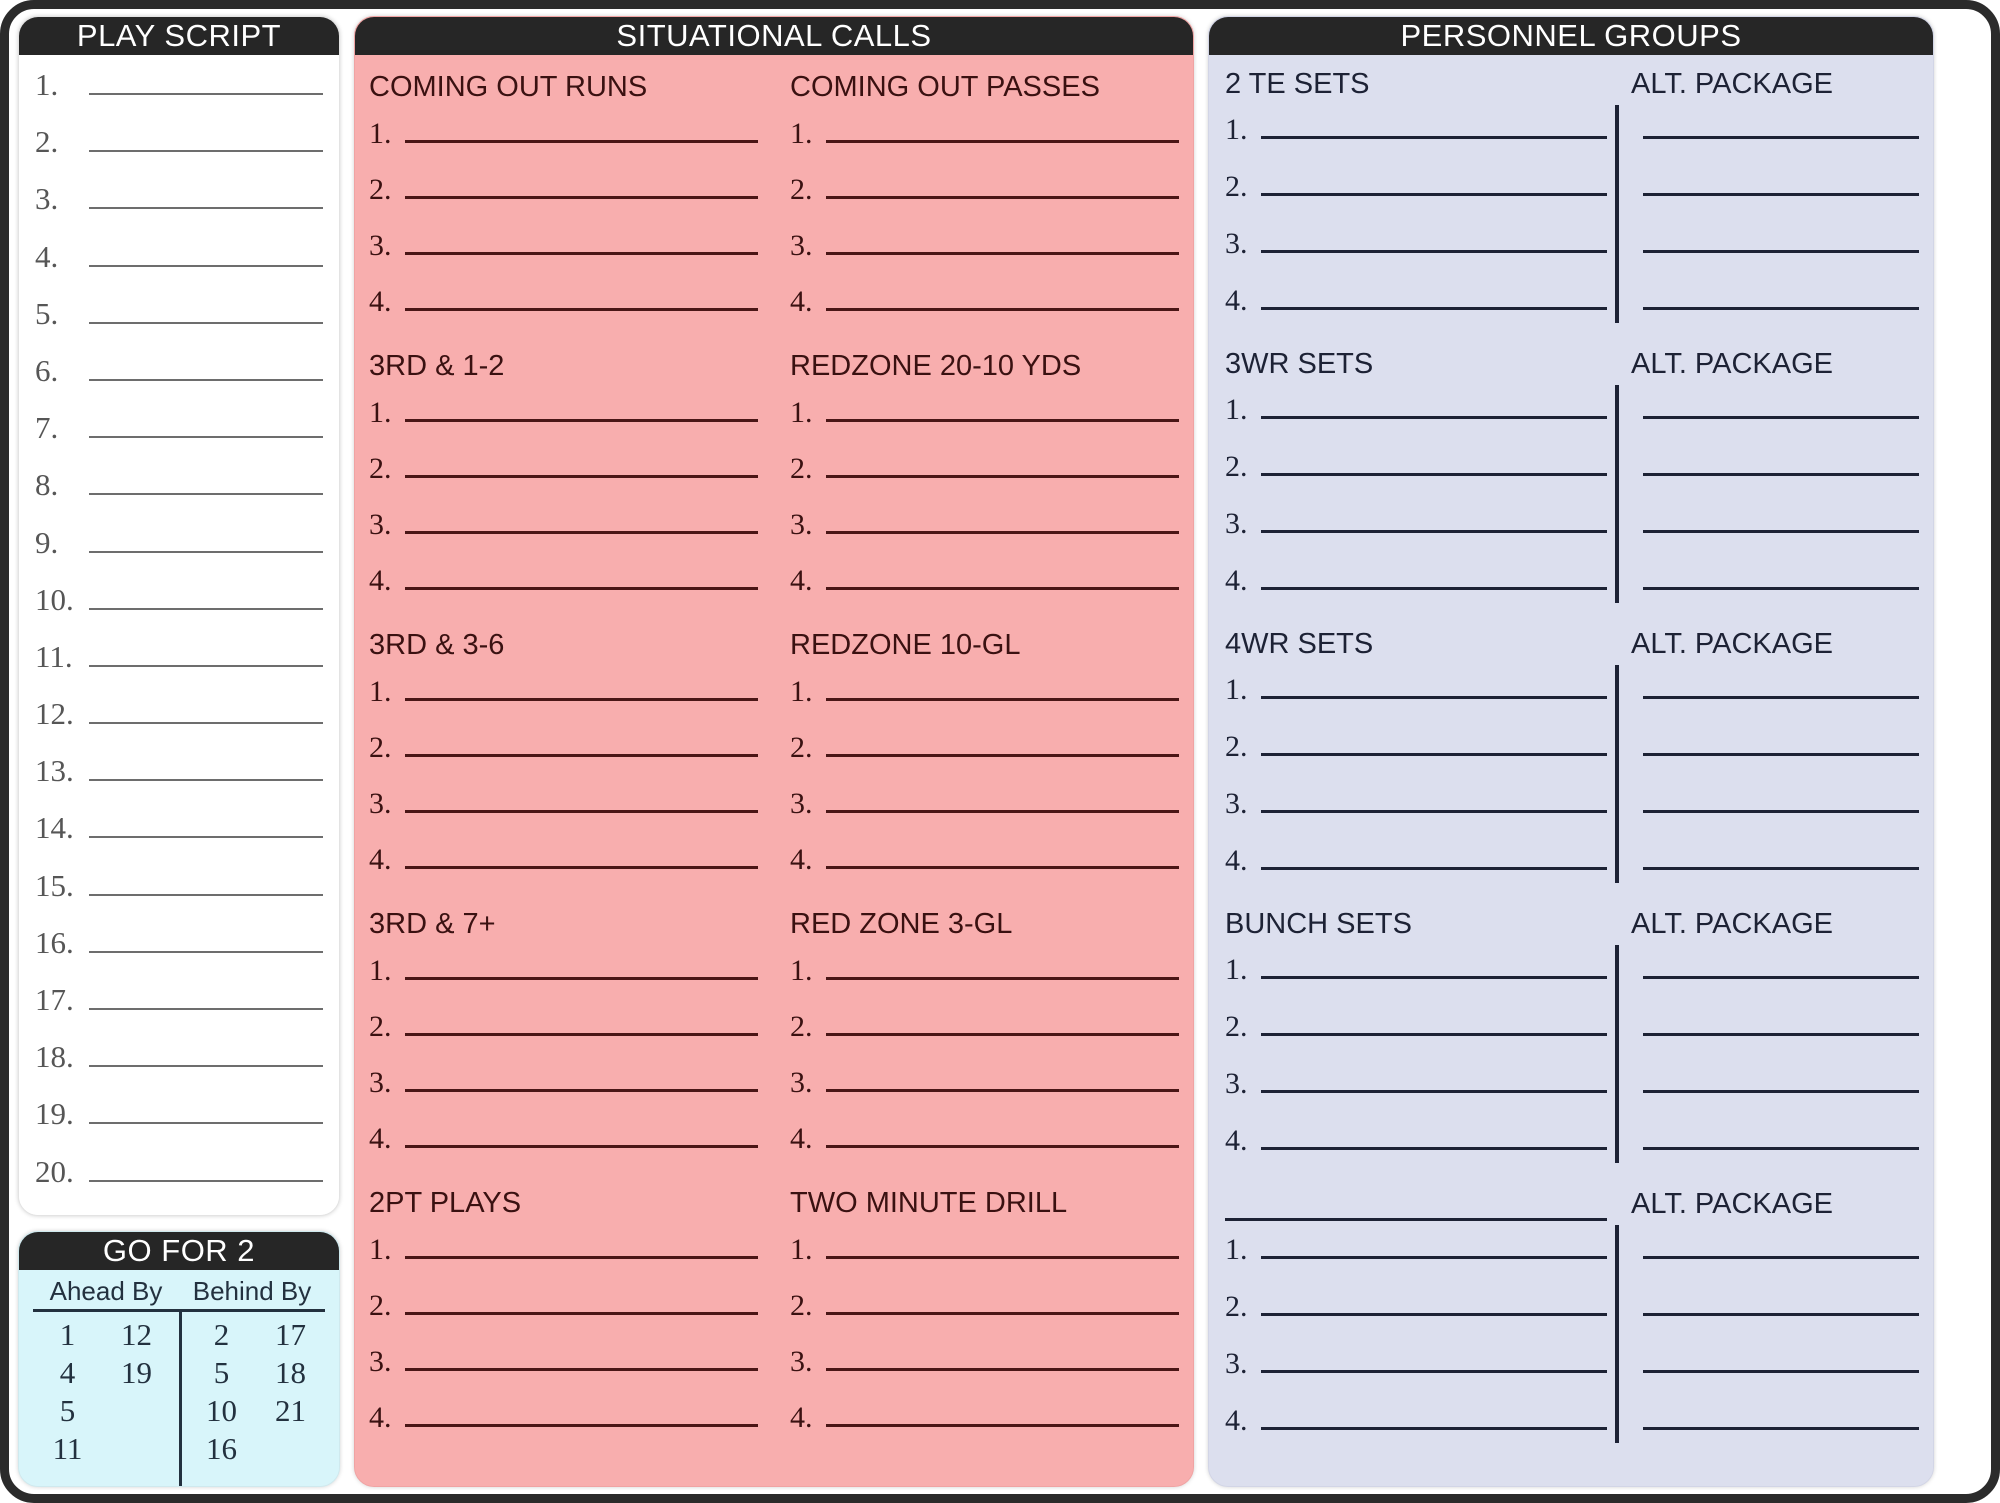 This screenshot has width=2000, height=1503. What do you see at coordinates (179, 894) in the screenshot?
I see `play-script-row: 15.` at bounding box center [179, 894].